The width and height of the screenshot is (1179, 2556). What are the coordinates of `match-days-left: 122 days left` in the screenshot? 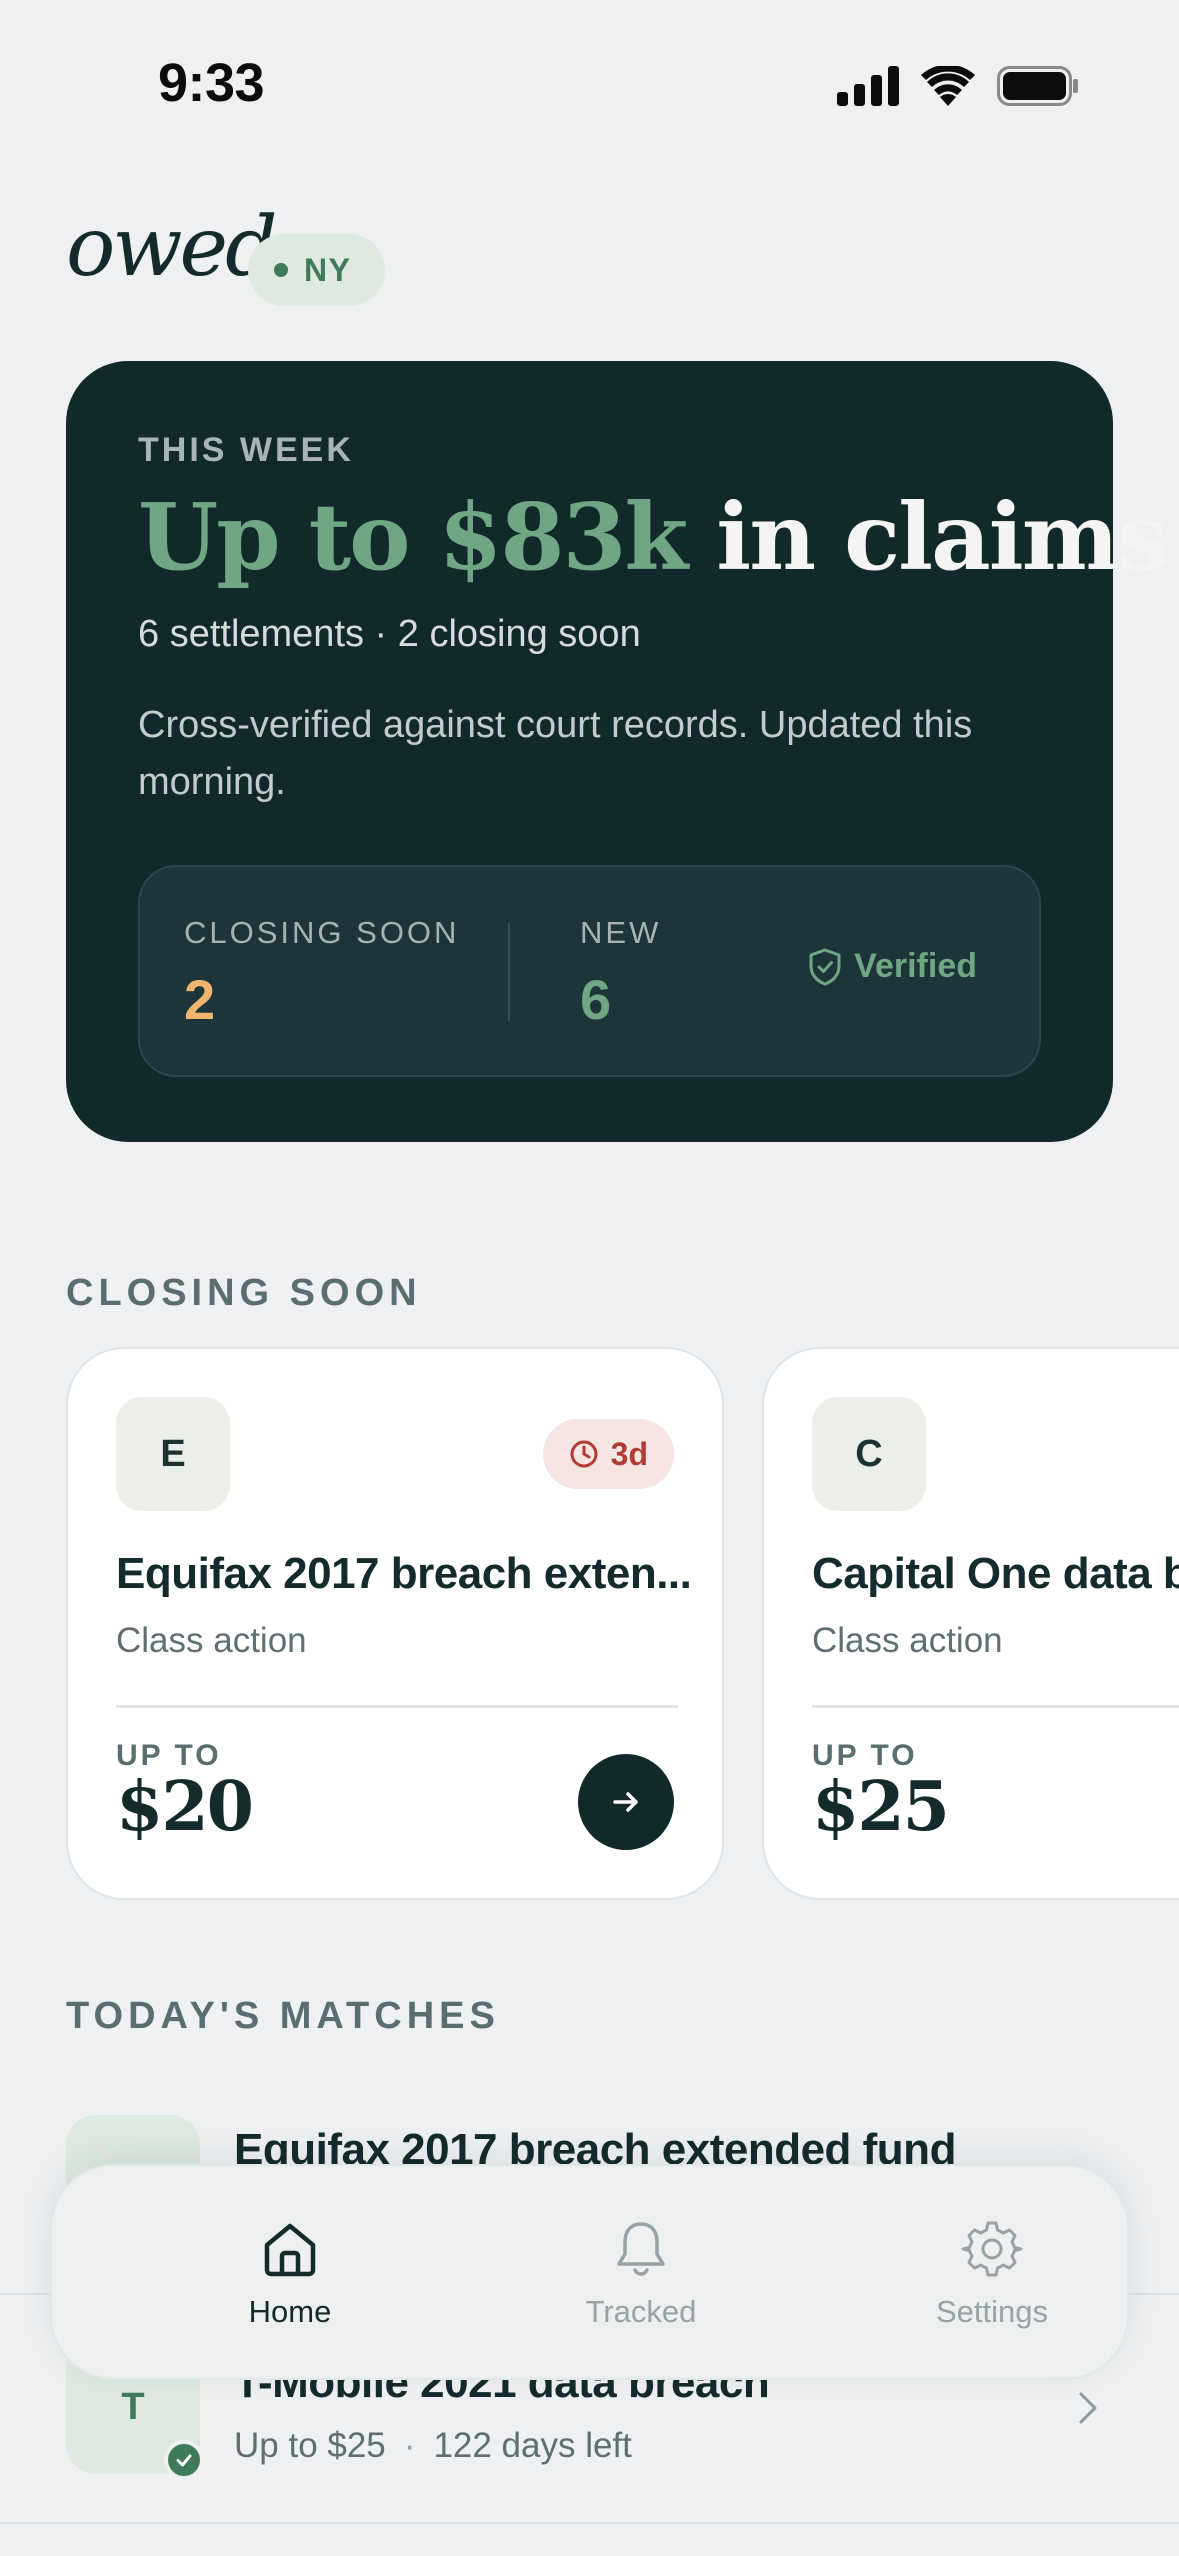 It's located at (532, 2445).